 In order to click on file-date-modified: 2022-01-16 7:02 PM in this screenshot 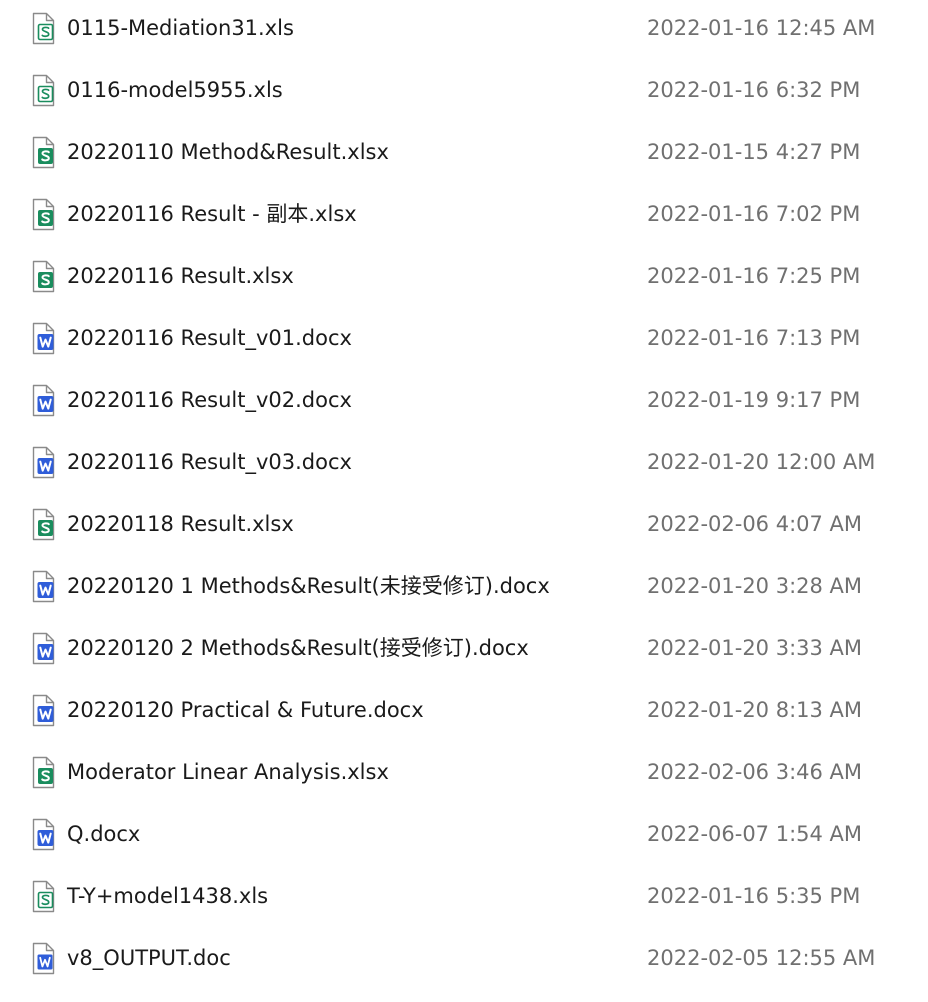, I will do `click(754, 214)`.